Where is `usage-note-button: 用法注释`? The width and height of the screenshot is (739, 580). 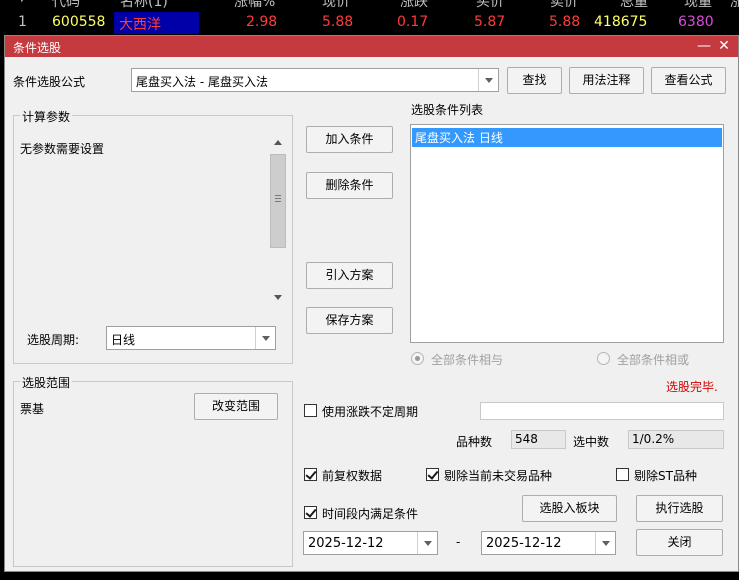
usage-note-button: 用法注释 is located at coordinates (606, 80).